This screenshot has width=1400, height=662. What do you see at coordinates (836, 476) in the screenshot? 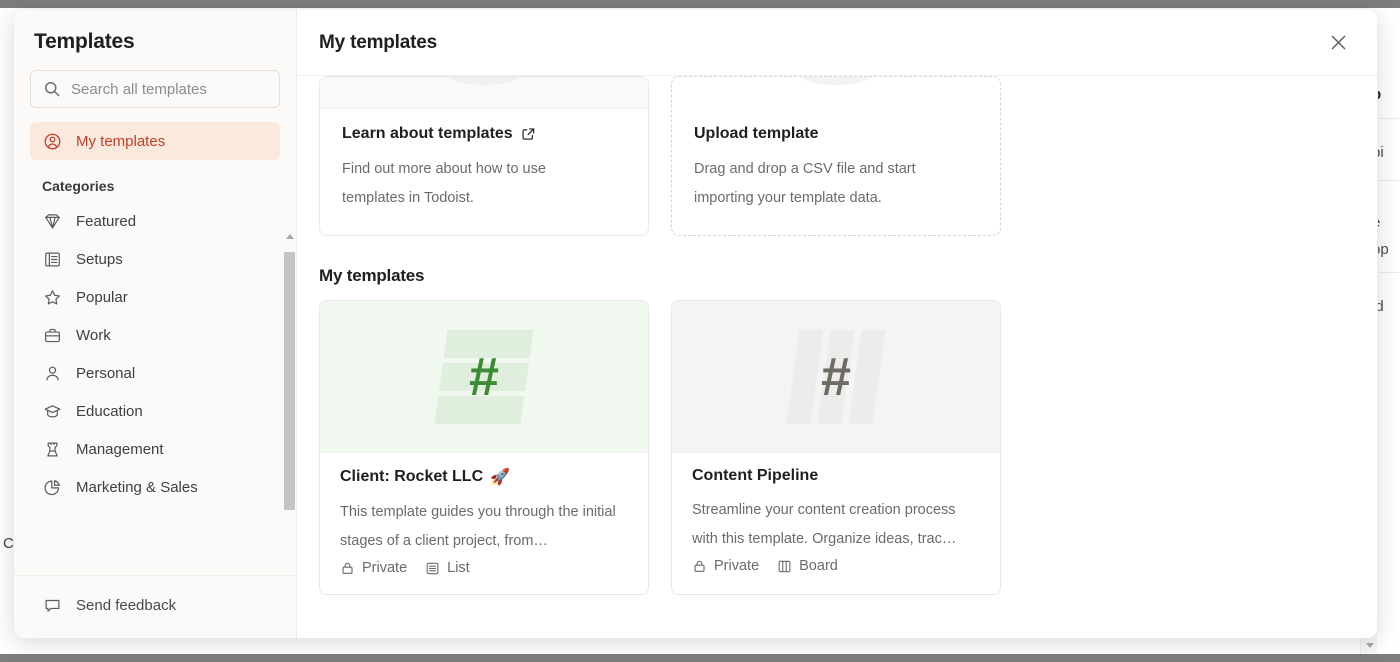
I see `template-name-row: Content Pipeline` at bounding box center [836, 476].